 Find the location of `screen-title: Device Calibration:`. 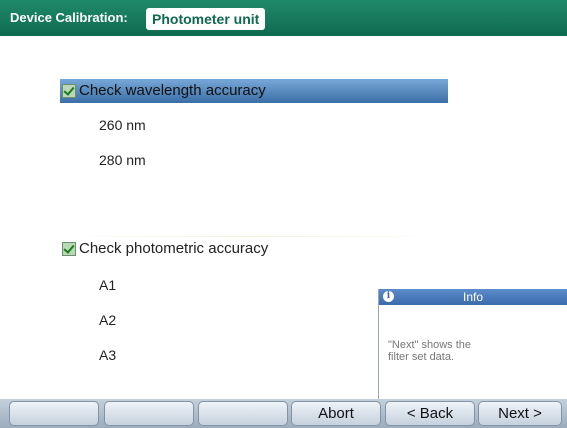

screen-title: Device Calibration: is located at coordinates (69, 17).